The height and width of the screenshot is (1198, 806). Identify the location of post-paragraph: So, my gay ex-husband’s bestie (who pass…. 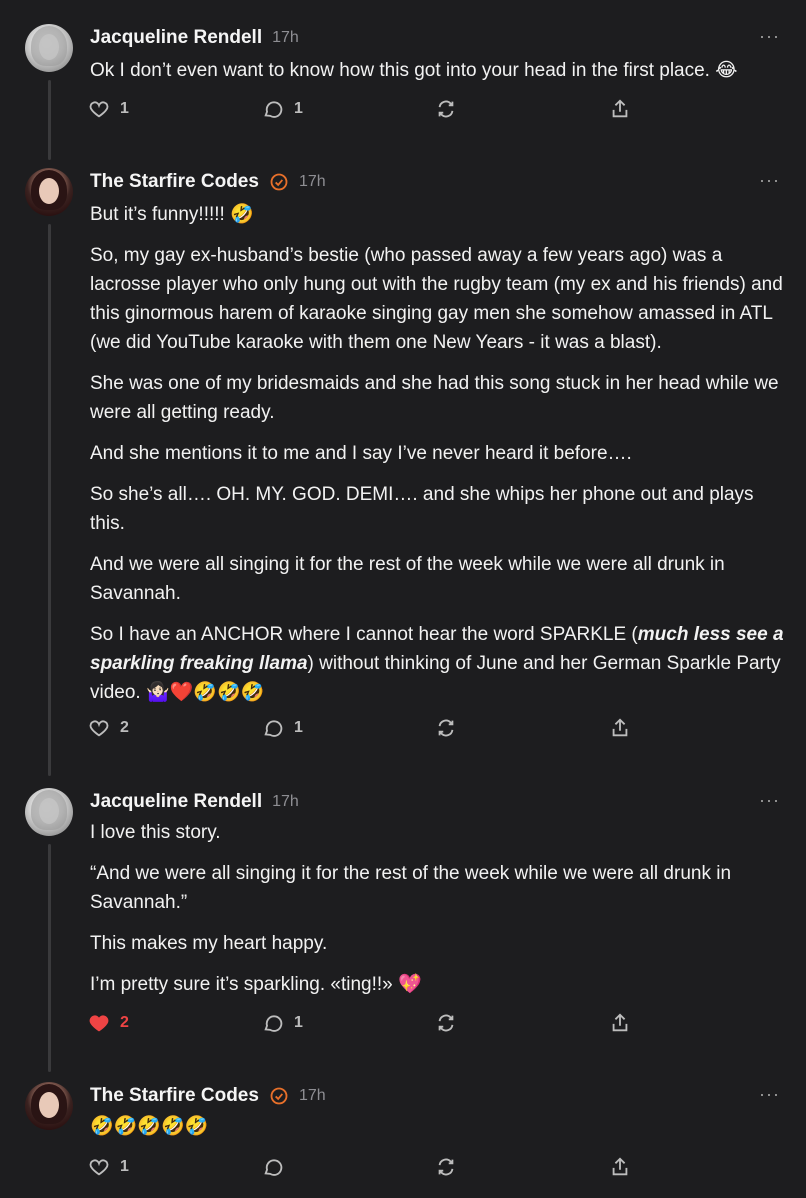
(436, 299).